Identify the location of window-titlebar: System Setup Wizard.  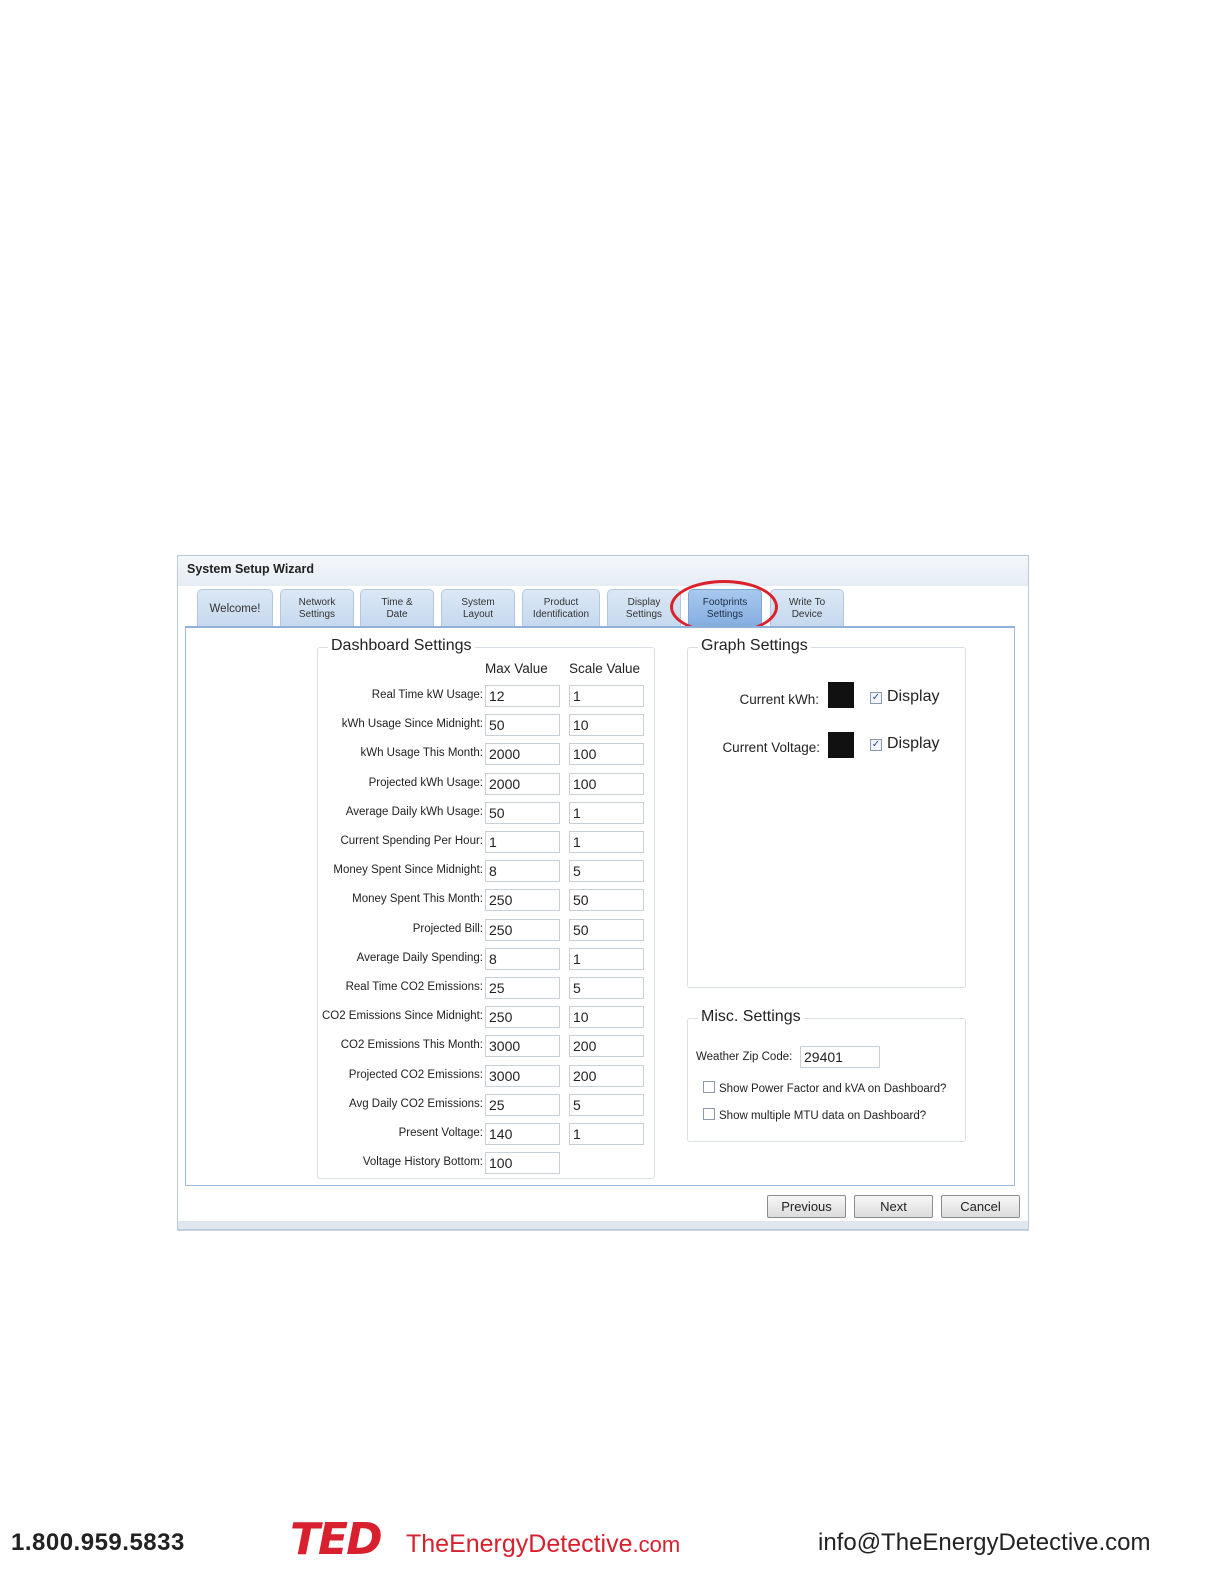
(603, 571).